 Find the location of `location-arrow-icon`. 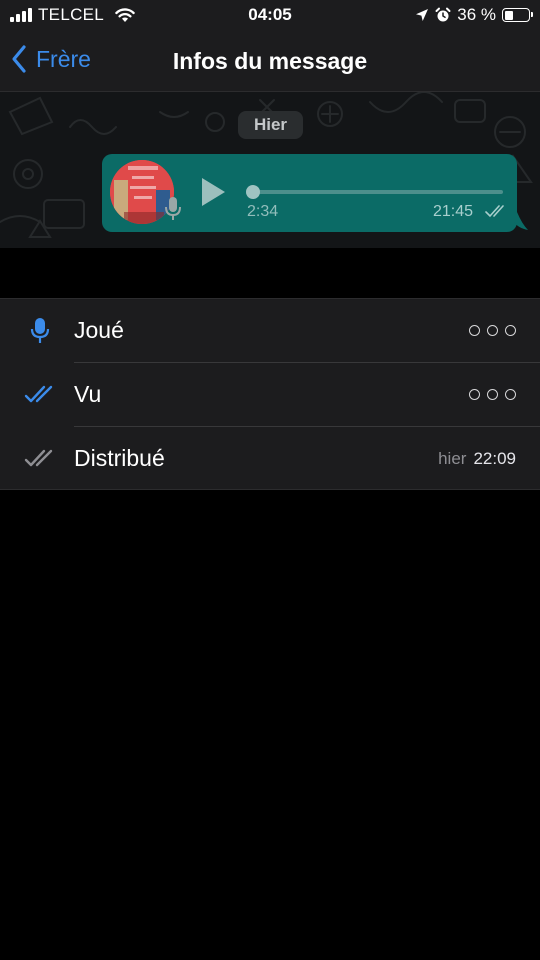

location-arrow-icon is located at coordinates (422, 15).